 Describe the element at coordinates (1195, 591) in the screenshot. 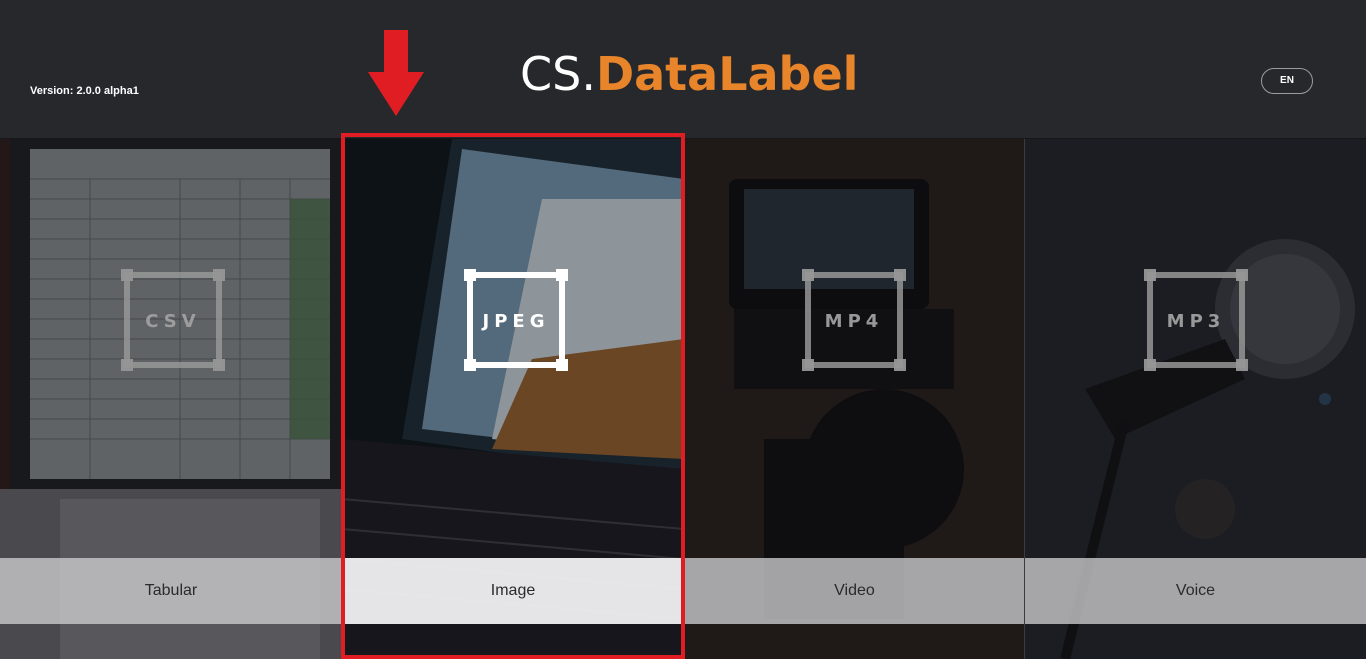

I see `voice-label: Voice` at that location.